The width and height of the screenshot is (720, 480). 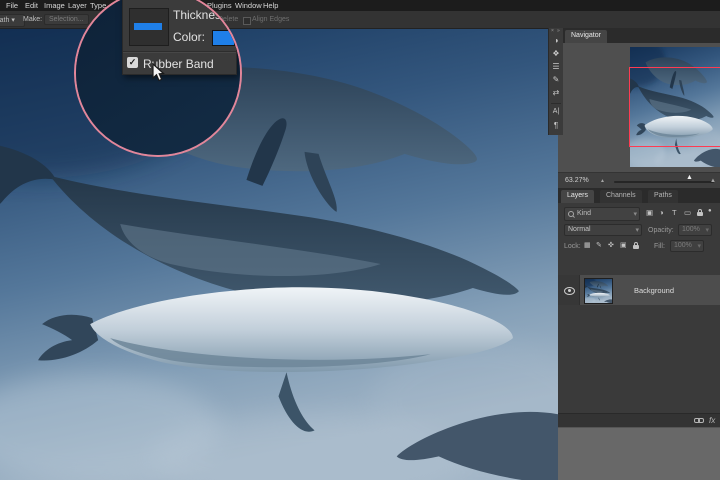 I want to click on search-icon-tail, so click(x=573, y=216).